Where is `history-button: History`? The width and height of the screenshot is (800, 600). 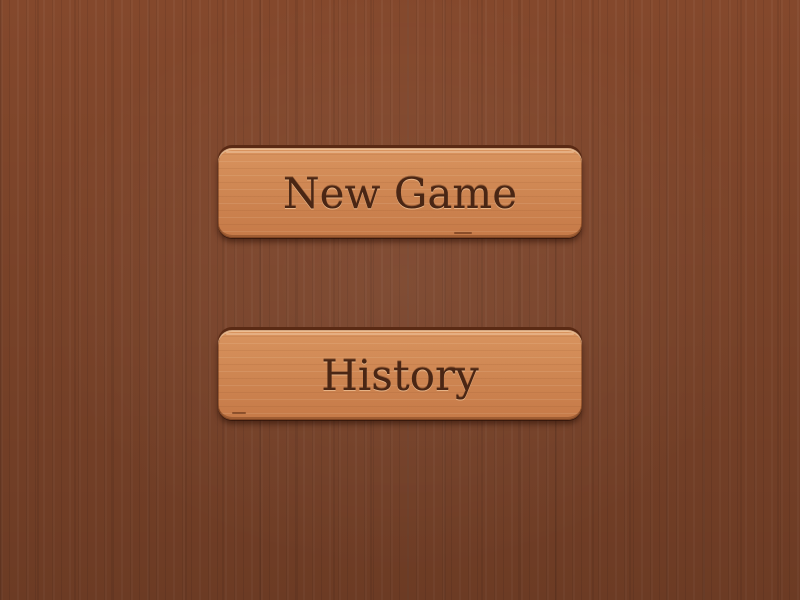
history-button: History is located at coordinates (400, 375).